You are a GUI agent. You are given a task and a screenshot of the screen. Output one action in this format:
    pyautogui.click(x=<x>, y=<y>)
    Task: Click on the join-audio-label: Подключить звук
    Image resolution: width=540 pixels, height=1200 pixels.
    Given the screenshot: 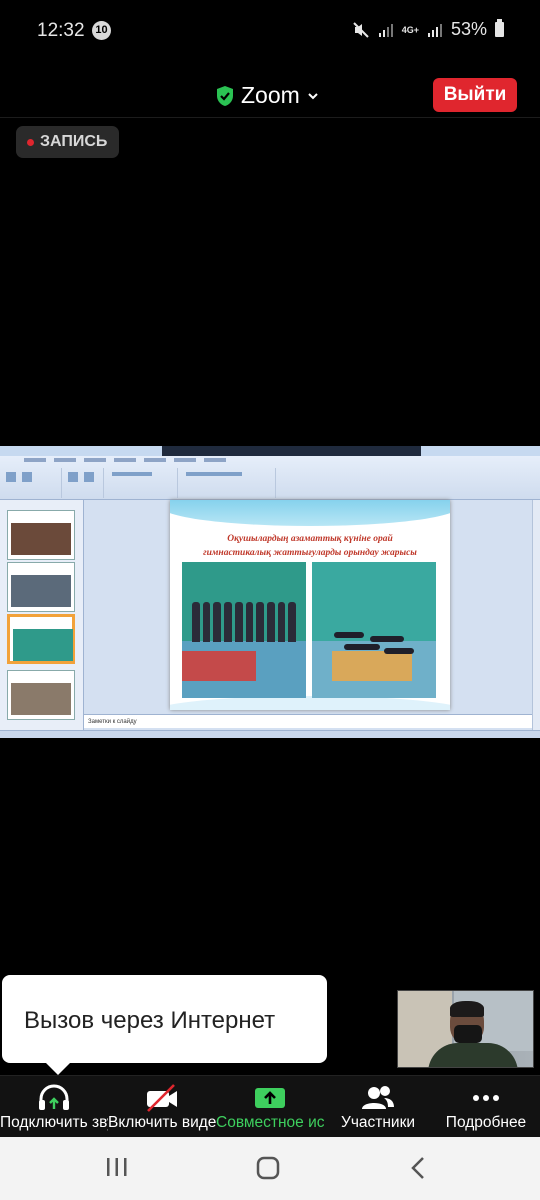 What is the action you would take?
    pyautogui.click(x=54, y=1122)
    